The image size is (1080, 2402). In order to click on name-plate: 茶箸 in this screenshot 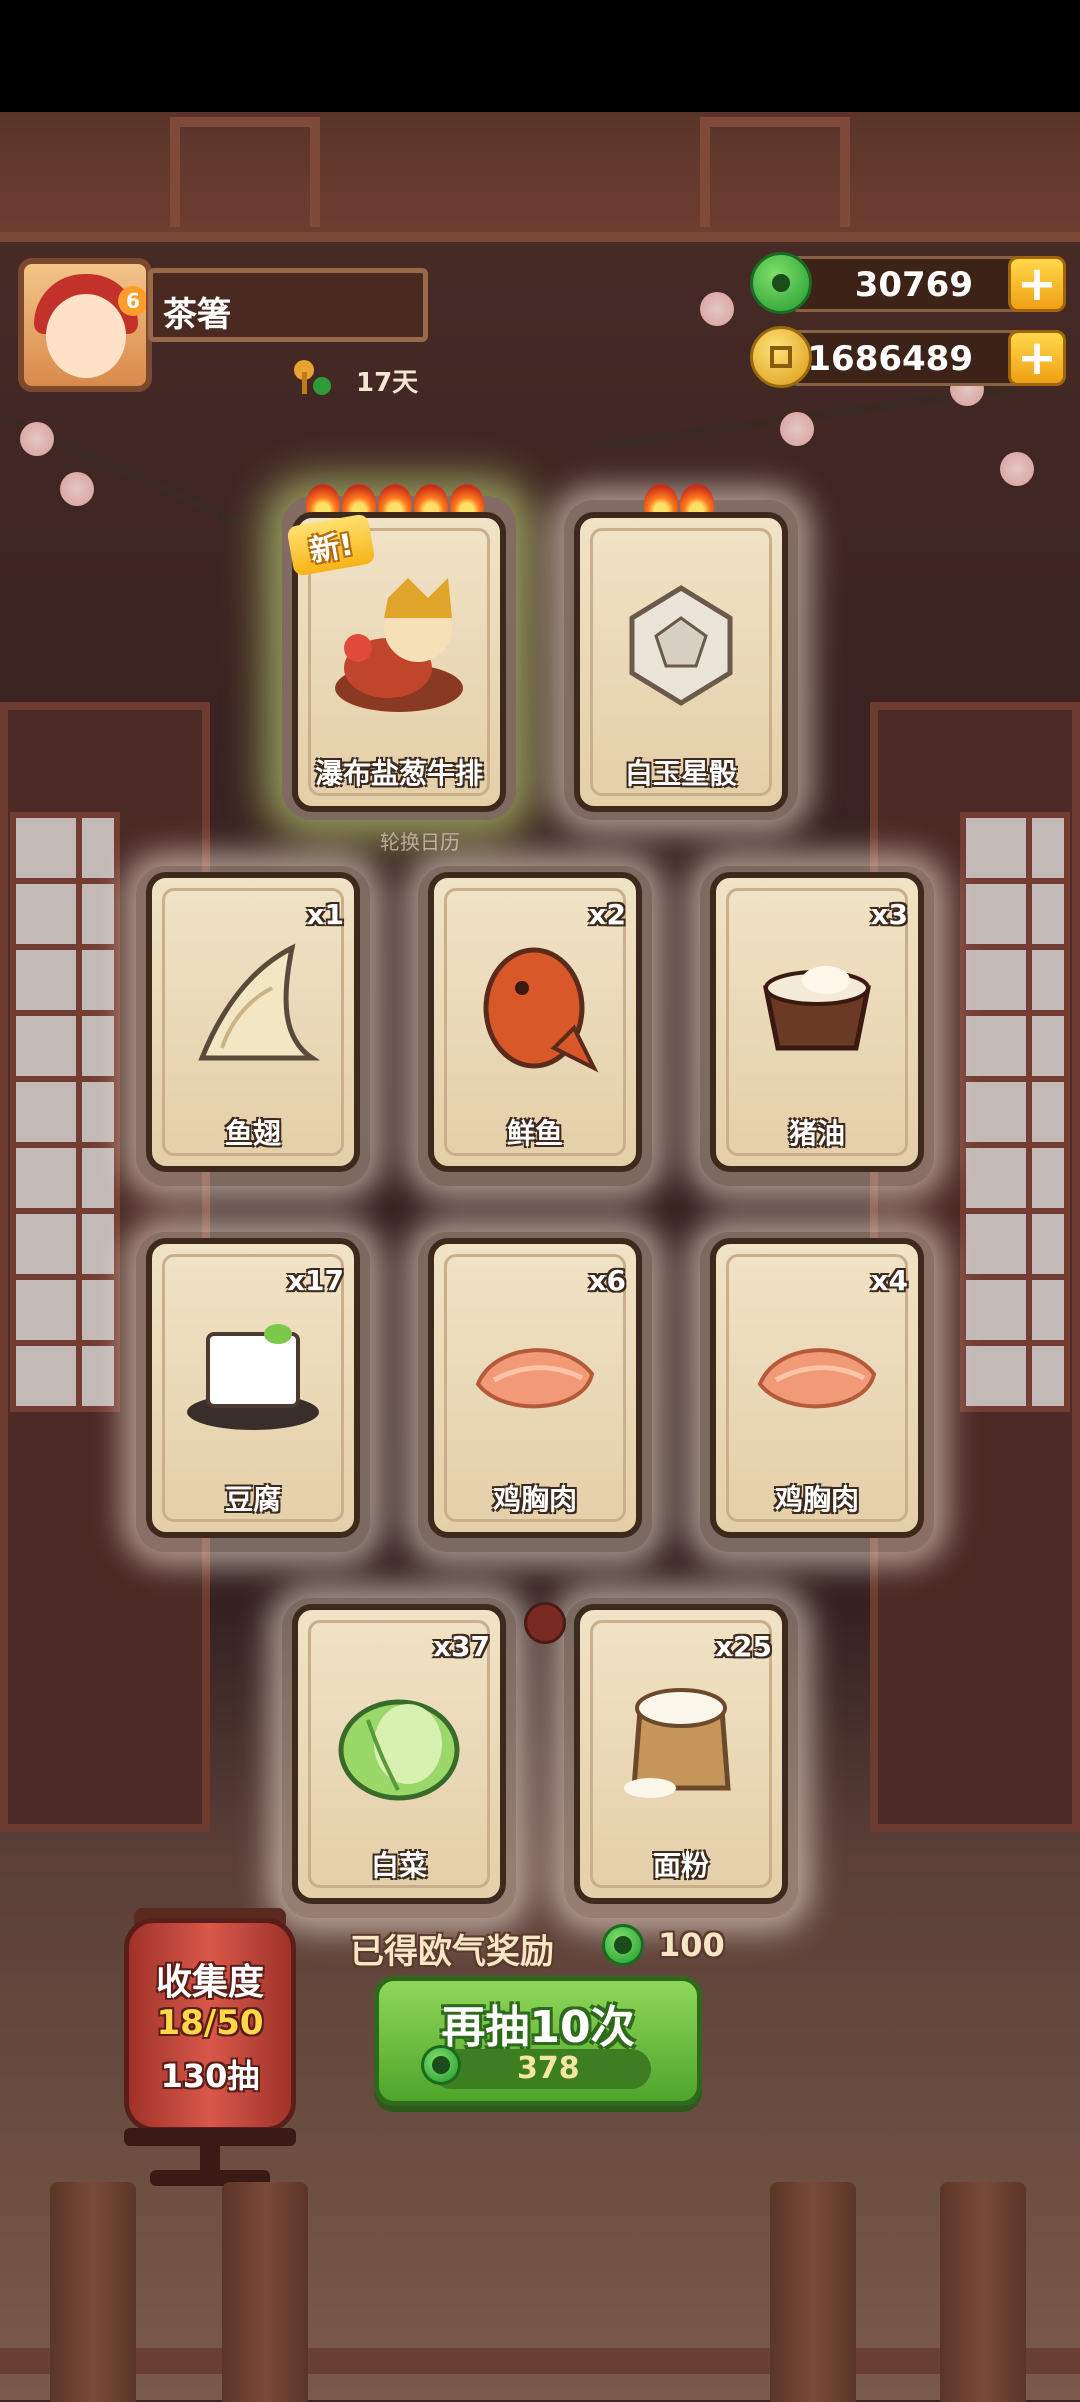, I will do `click(288, 305)`.